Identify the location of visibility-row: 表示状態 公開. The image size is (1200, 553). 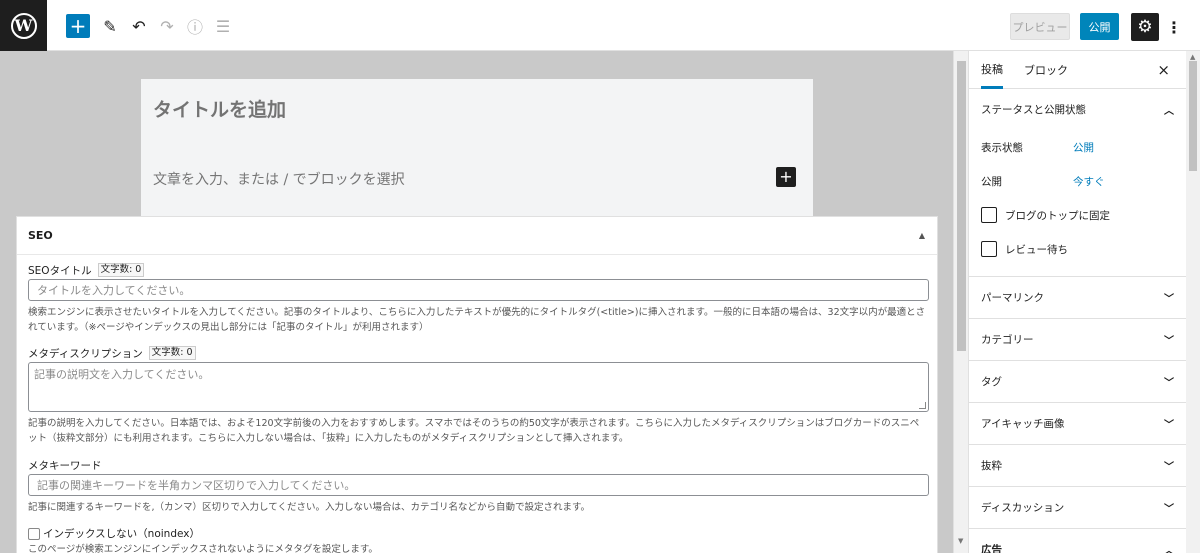
(1077, 147).